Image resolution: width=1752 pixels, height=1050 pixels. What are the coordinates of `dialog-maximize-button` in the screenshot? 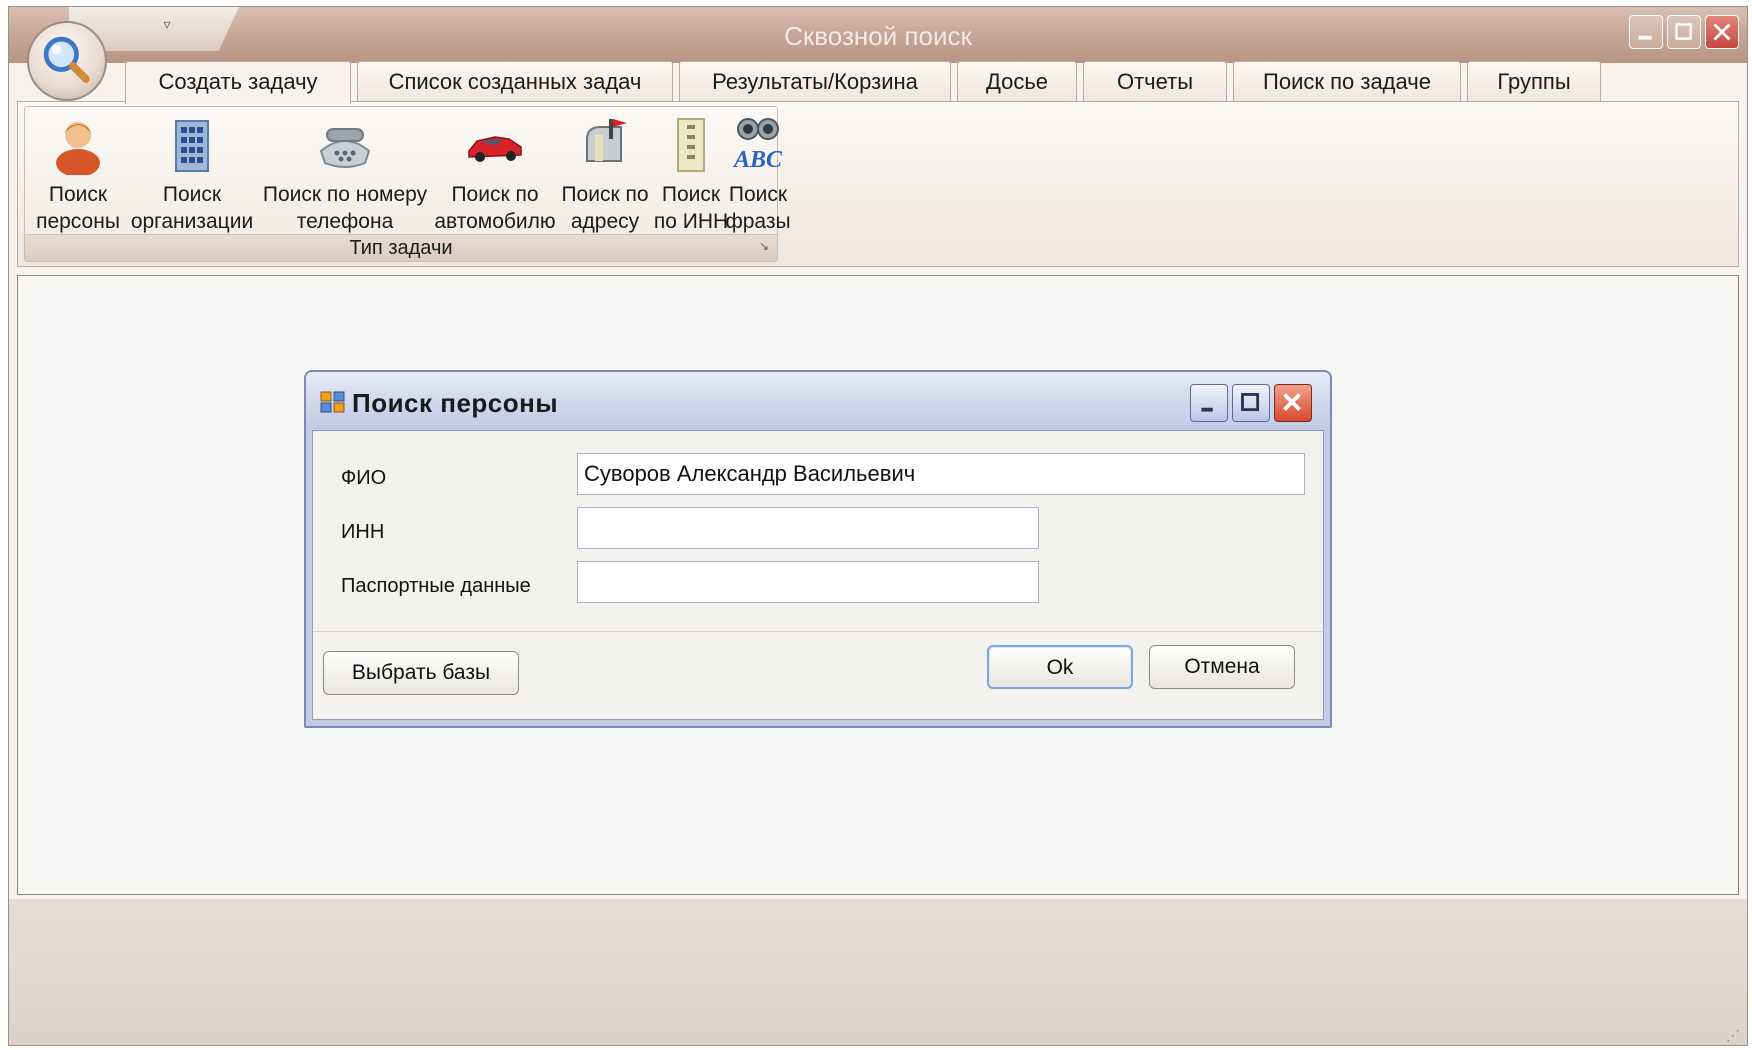 It's located at (1251, 403).